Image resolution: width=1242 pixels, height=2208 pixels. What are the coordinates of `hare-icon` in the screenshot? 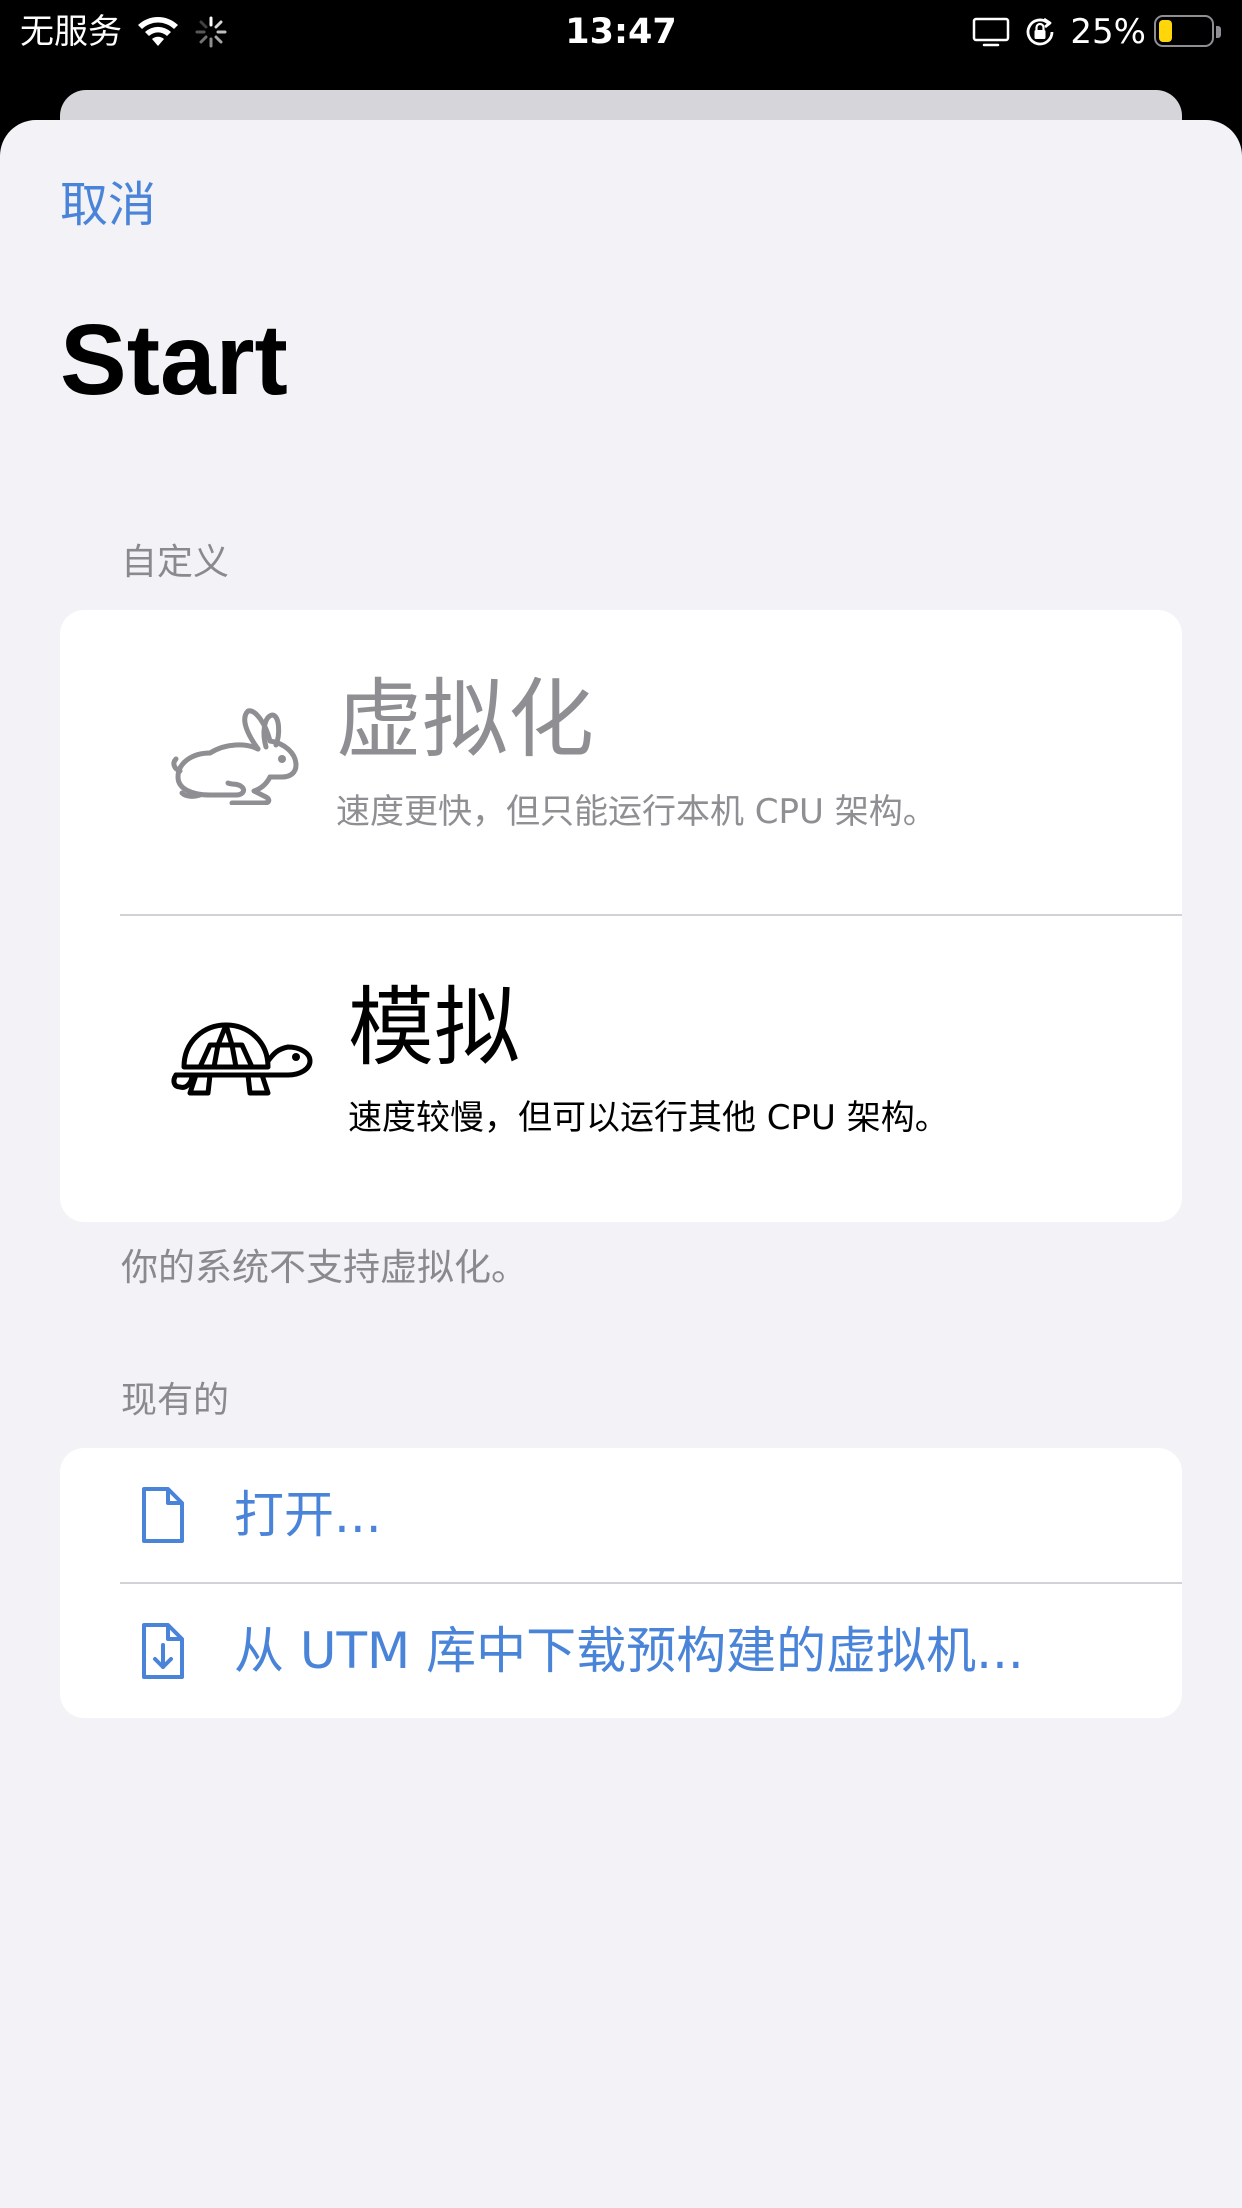 It's located at (235, 756).